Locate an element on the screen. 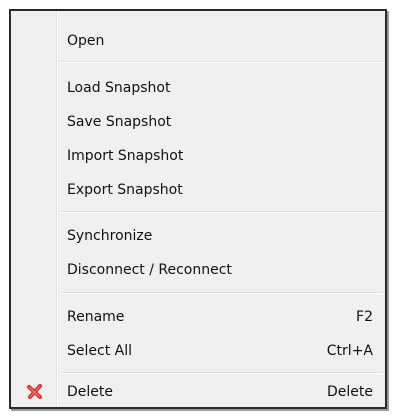  menu-item-label: Load Snapshot is located at coordinates (119, 87).